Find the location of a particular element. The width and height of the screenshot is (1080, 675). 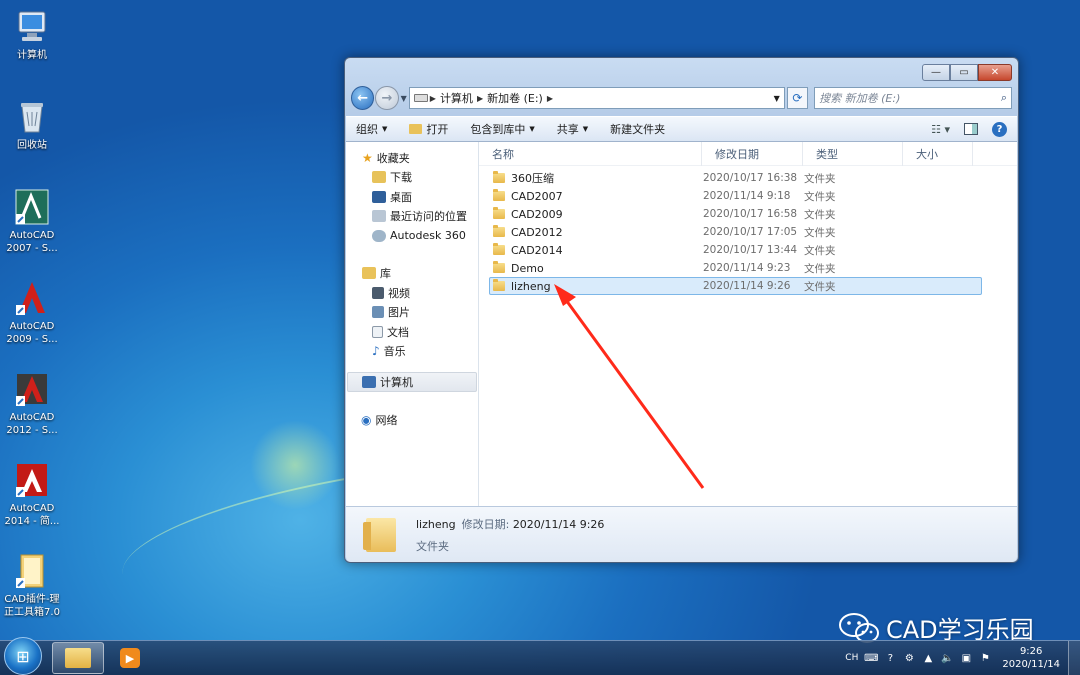

table-row: CAD2014 2020/10/17 13:44 文件夹 is located at coordinates (735, 250).